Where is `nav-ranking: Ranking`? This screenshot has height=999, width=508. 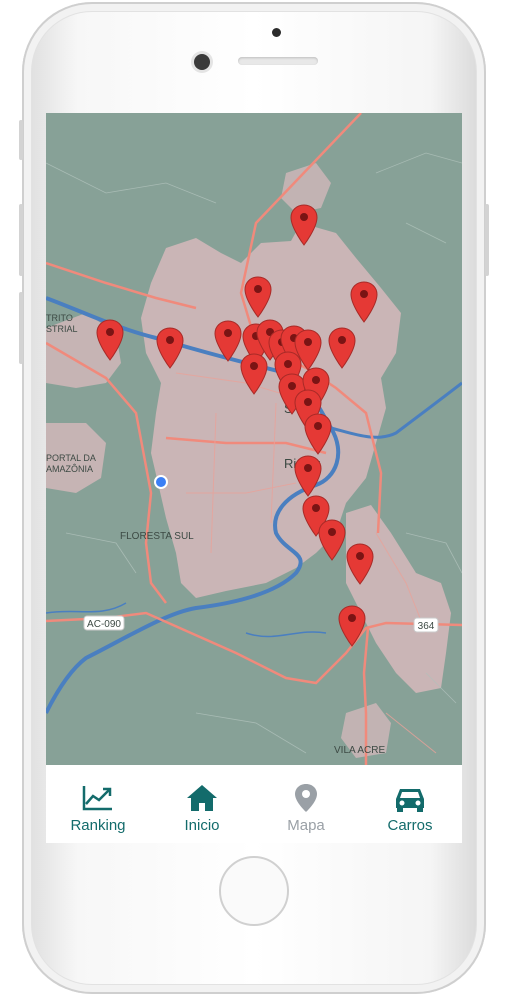
nav-ranking: Ranking is located at coordinates (98, 804).